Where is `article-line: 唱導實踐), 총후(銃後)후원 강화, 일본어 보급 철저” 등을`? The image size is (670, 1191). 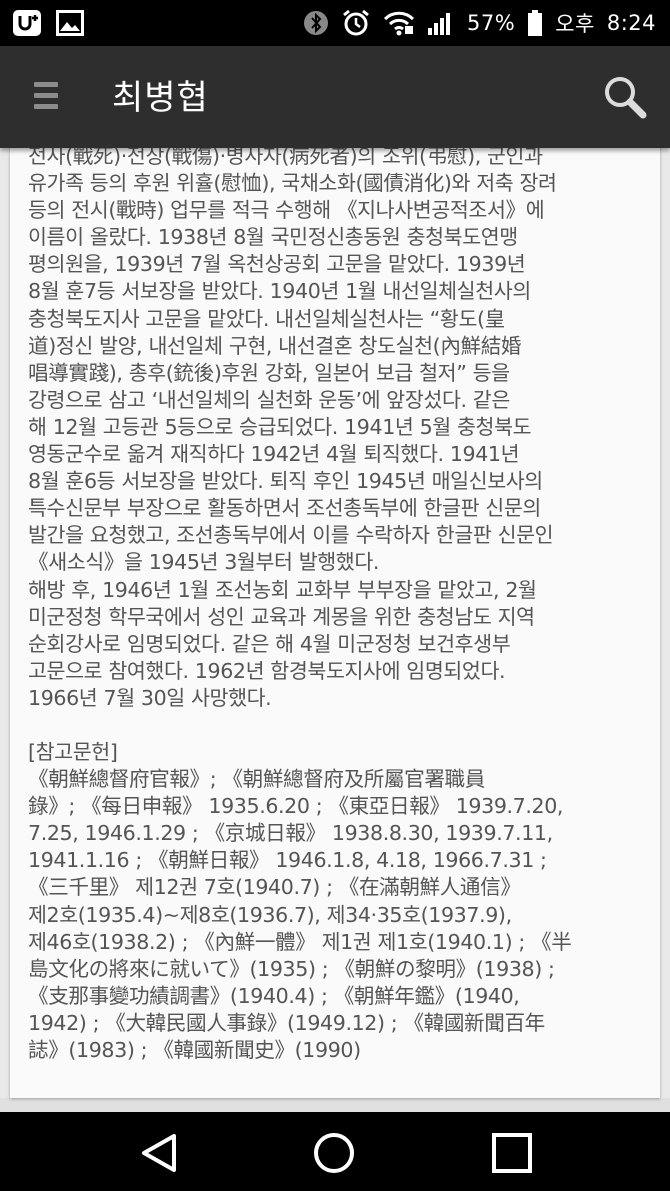
article-line: 唱導實踐), 총후(銃後)후원 강화, 일본어 보급 철저” 등을 is located at coordinates (269, 372).